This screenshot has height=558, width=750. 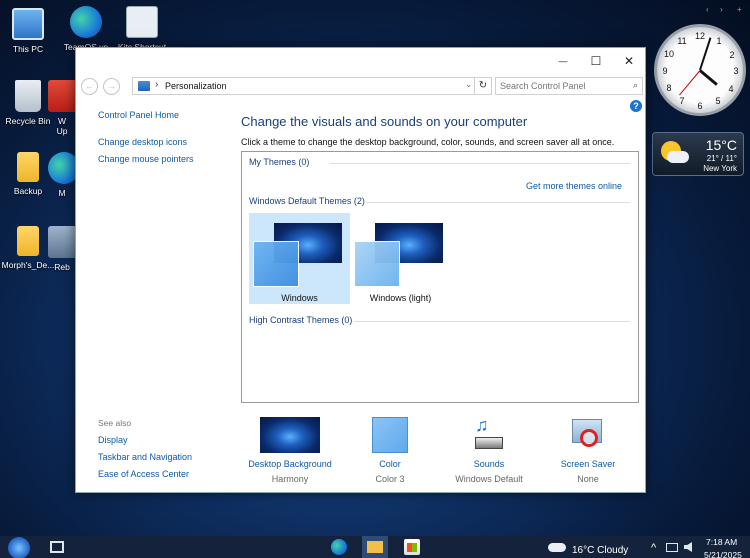 What do you see at coordinates (721, 542) in the screenshot?
I see `taskbar-time: 7:18 AM` at bounding box center [721, 542].